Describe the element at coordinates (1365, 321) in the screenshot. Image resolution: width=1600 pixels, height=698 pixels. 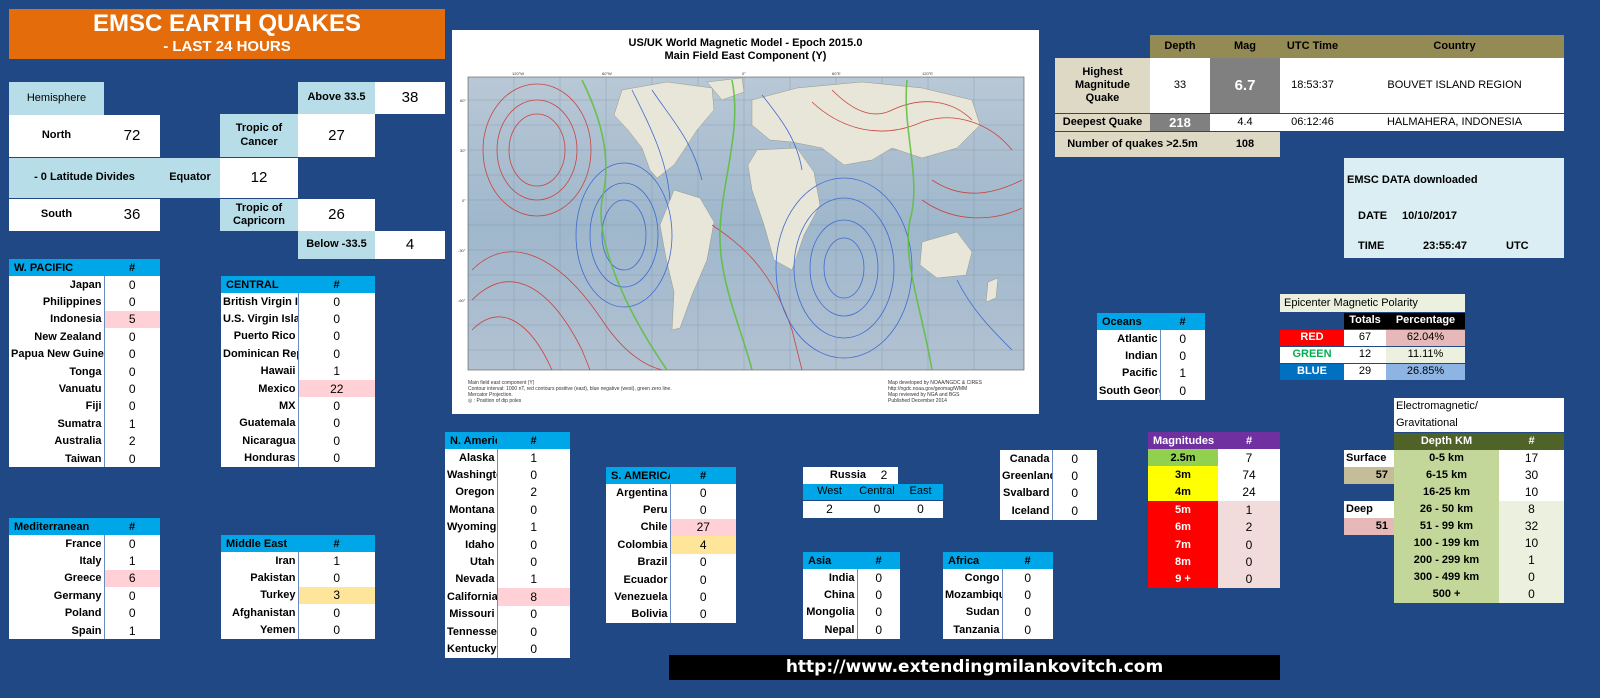
I see `polarity-totals-header: Totals` at that location.